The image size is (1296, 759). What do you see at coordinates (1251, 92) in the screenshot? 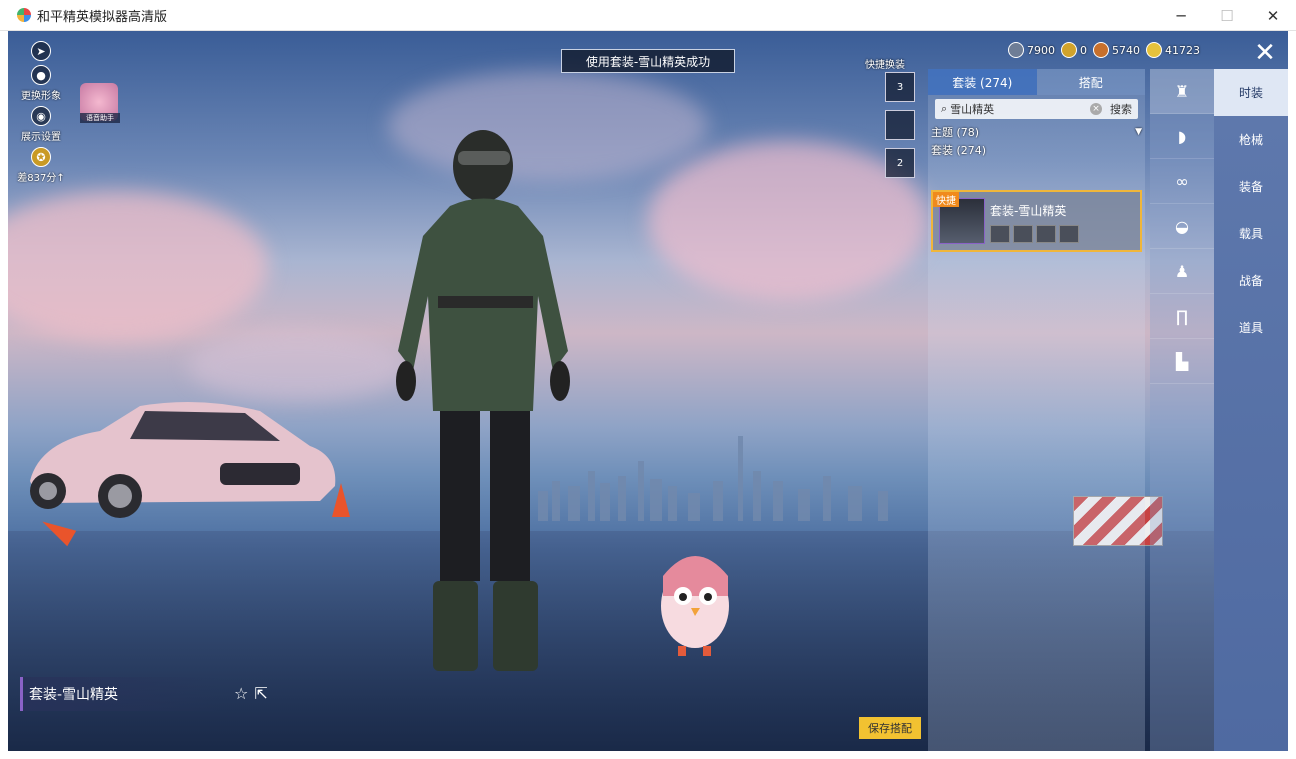
I see `menu-fashion: 时装` at bounding box center [1251, 92].